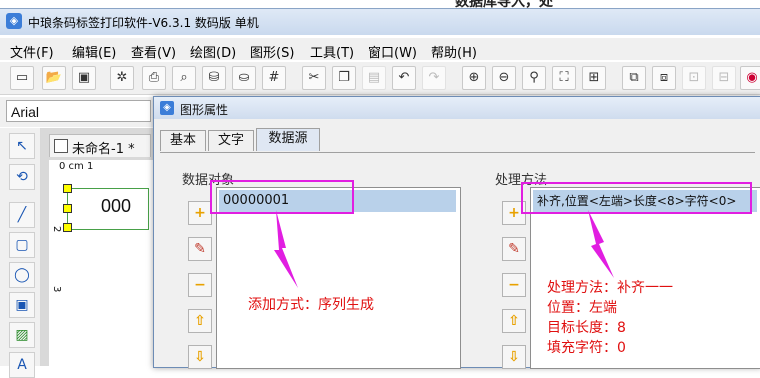 Image resolution: width=760 pixels, height=378 pixels. I want to click on text-tool-icon: A, so click(22, 365).